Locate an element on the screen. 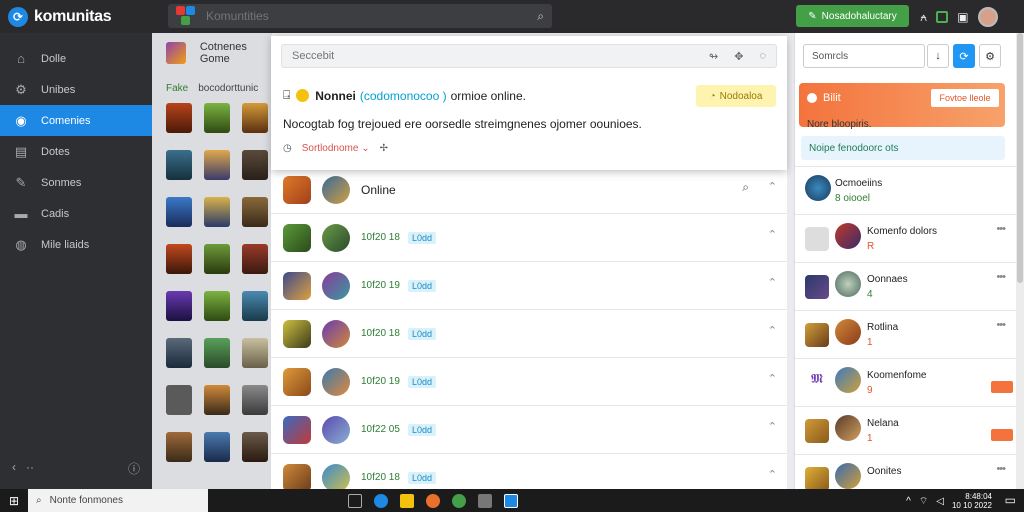 The width and height of the screenshot is (1024, 512). refresh-button: ⟳ is located at coordinates (964, 56).